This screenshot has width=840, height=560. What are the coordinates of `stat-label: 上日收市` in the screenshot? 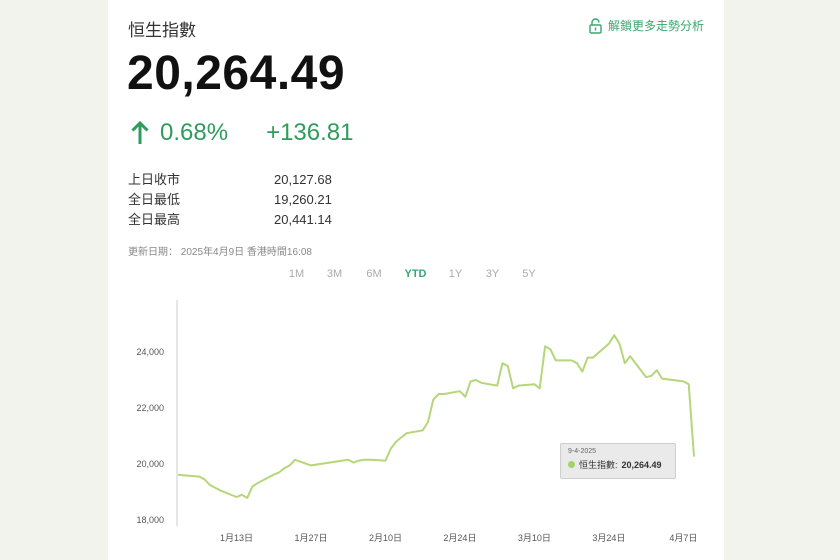 It's located at (154, 179).